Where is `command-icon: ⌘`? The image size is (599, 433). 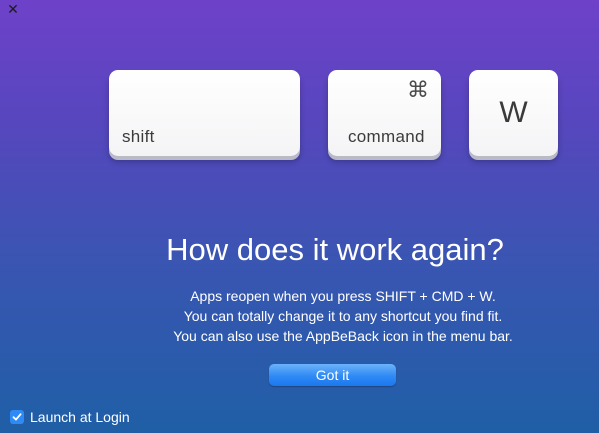
command-icon: ⌘ is located at coordinates (418, 90).